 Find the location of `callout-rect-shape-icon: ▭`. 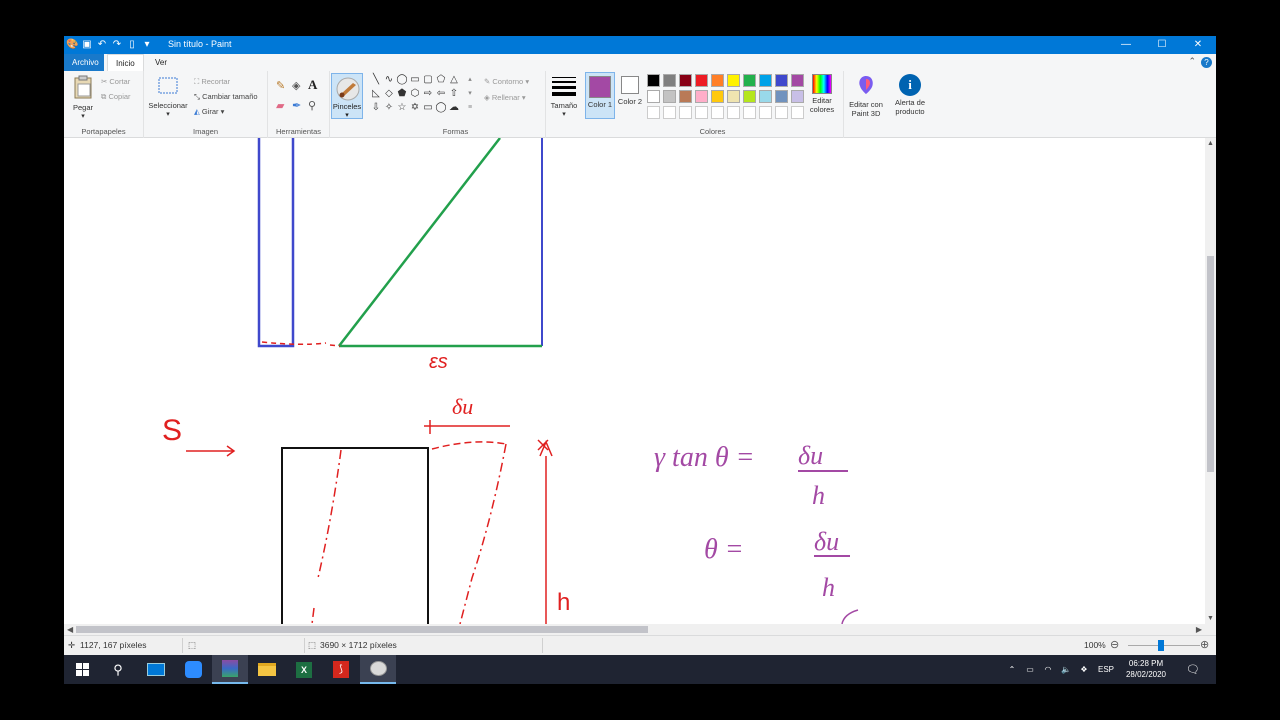

callout-rect-shape-icon: ▭ is located at coordinates (428, 108).